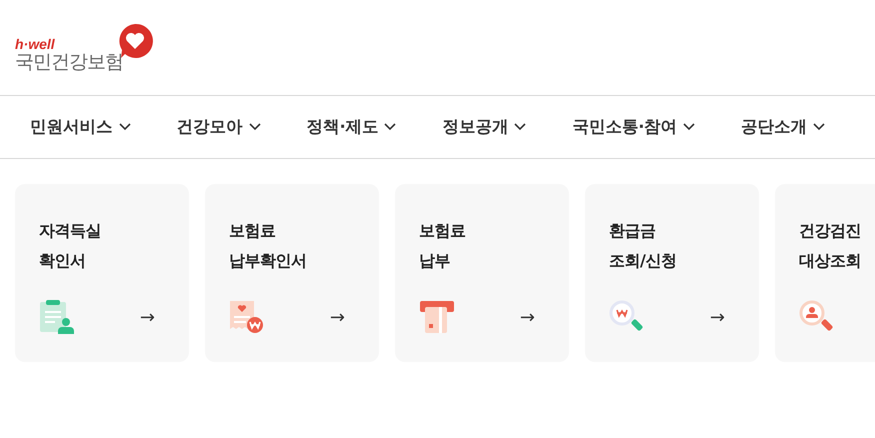 The height and width of the screenshot is (438, 875). Describe the element at coordinates (62, 261) in the screenshot. I see `card-title: 확인서` at that location.